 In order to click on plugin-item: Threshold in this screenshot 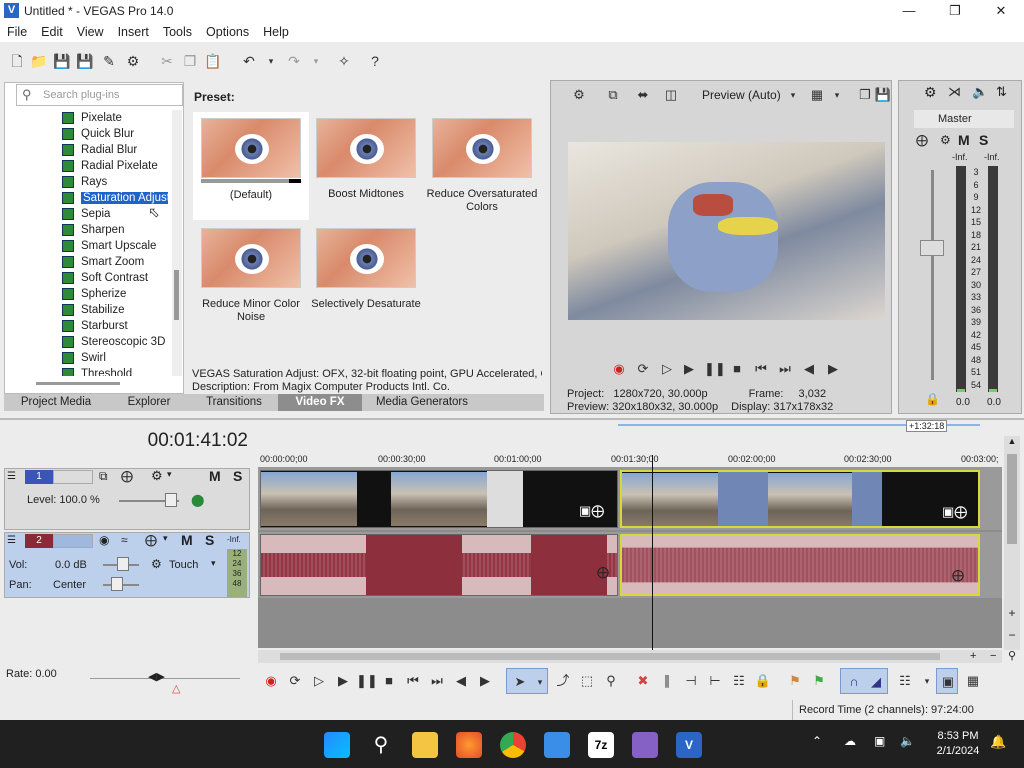, I will do `click(94, 371)`.